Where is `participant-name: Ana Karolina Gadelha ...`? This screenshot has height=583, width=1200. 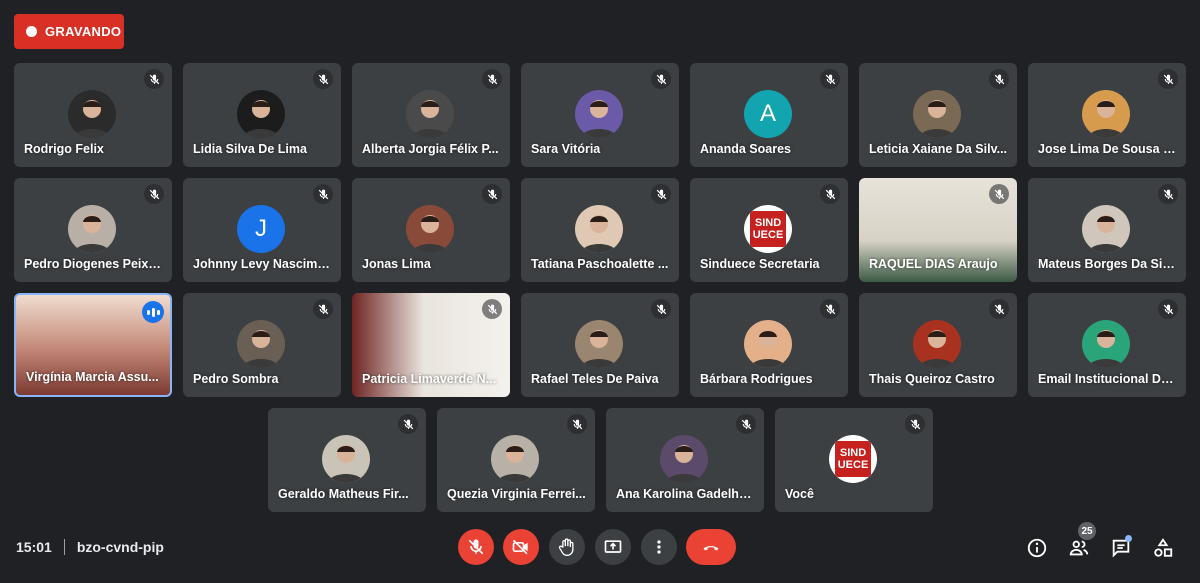 participant-name: Ana Karolina Gadelha ... is located at coordinates (686, 494).